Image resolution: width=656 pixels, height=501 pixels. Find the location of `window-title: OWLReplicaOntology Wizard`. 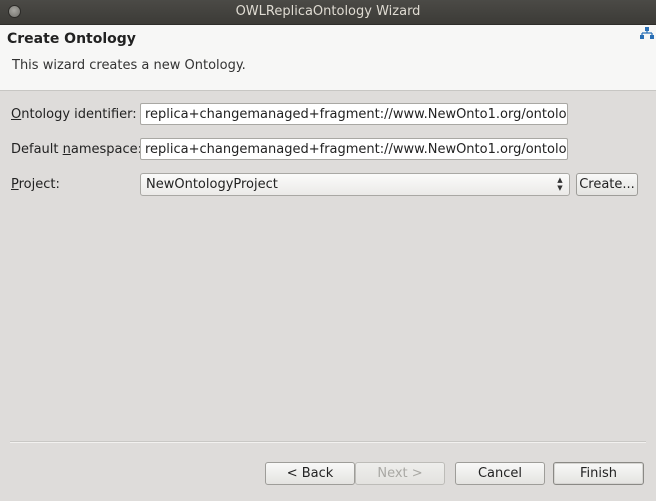

window-title: OWLReplicaOntology Wizard is located at coordinates (328, 11).